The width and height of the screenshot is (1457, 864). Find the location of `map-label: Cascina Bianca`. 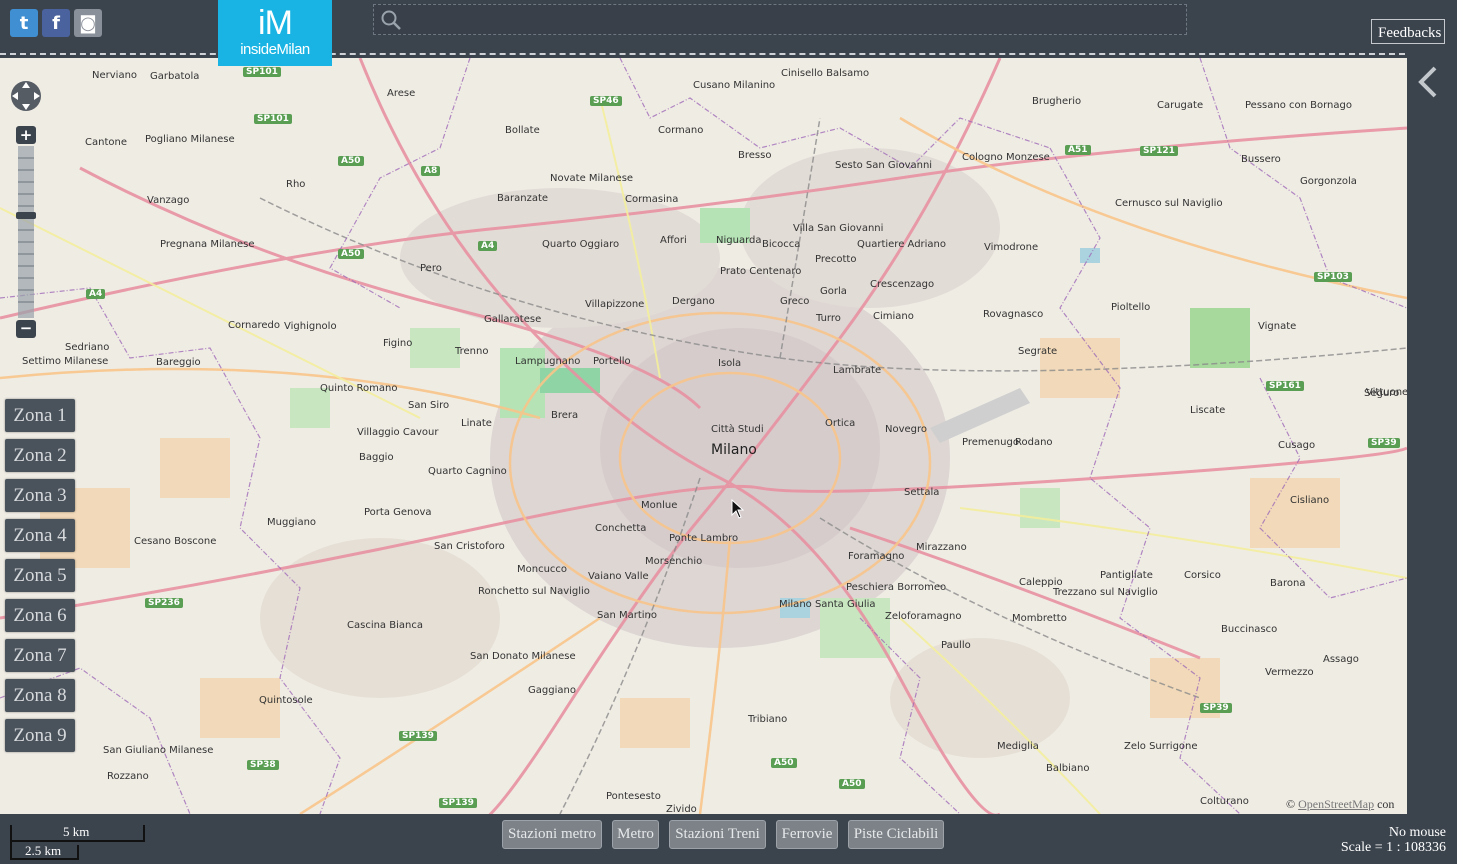

map-label: Cascina Bianca is located at coordinates (385, 625).